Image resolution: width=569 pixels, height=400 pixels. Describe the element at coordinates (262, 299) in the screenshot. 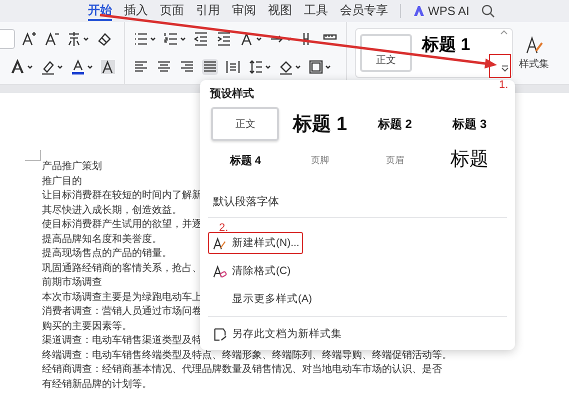

I see `menu-item: 显示更多样式(A)` at that location.